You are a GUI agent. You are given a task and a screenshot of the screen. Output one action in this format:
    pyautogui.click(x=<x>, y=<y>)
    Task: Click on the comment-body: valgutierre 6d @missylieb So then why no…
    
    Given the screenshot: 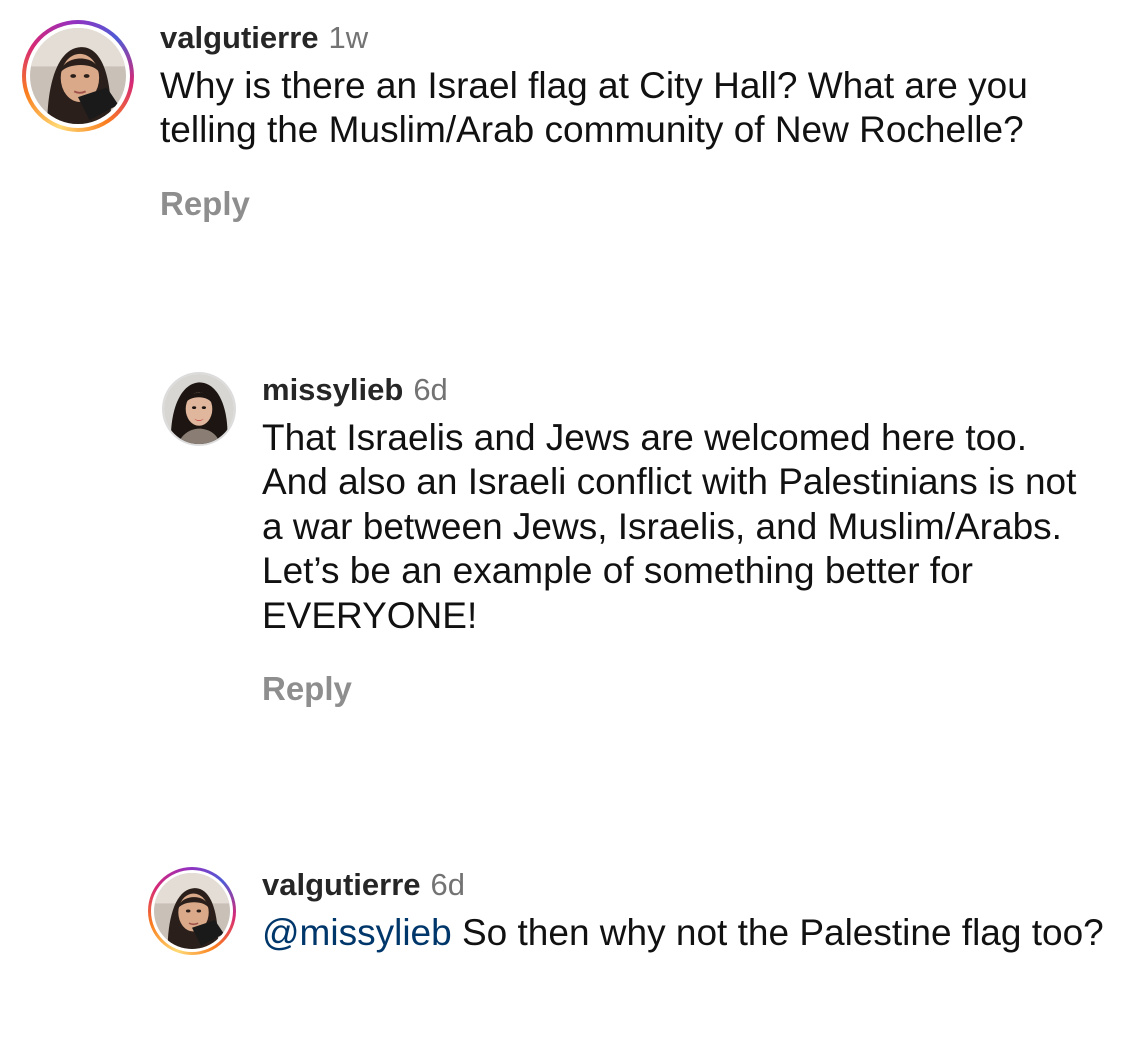 What is the action you would take?
    pyautogui.click(x=691, y=911)
    